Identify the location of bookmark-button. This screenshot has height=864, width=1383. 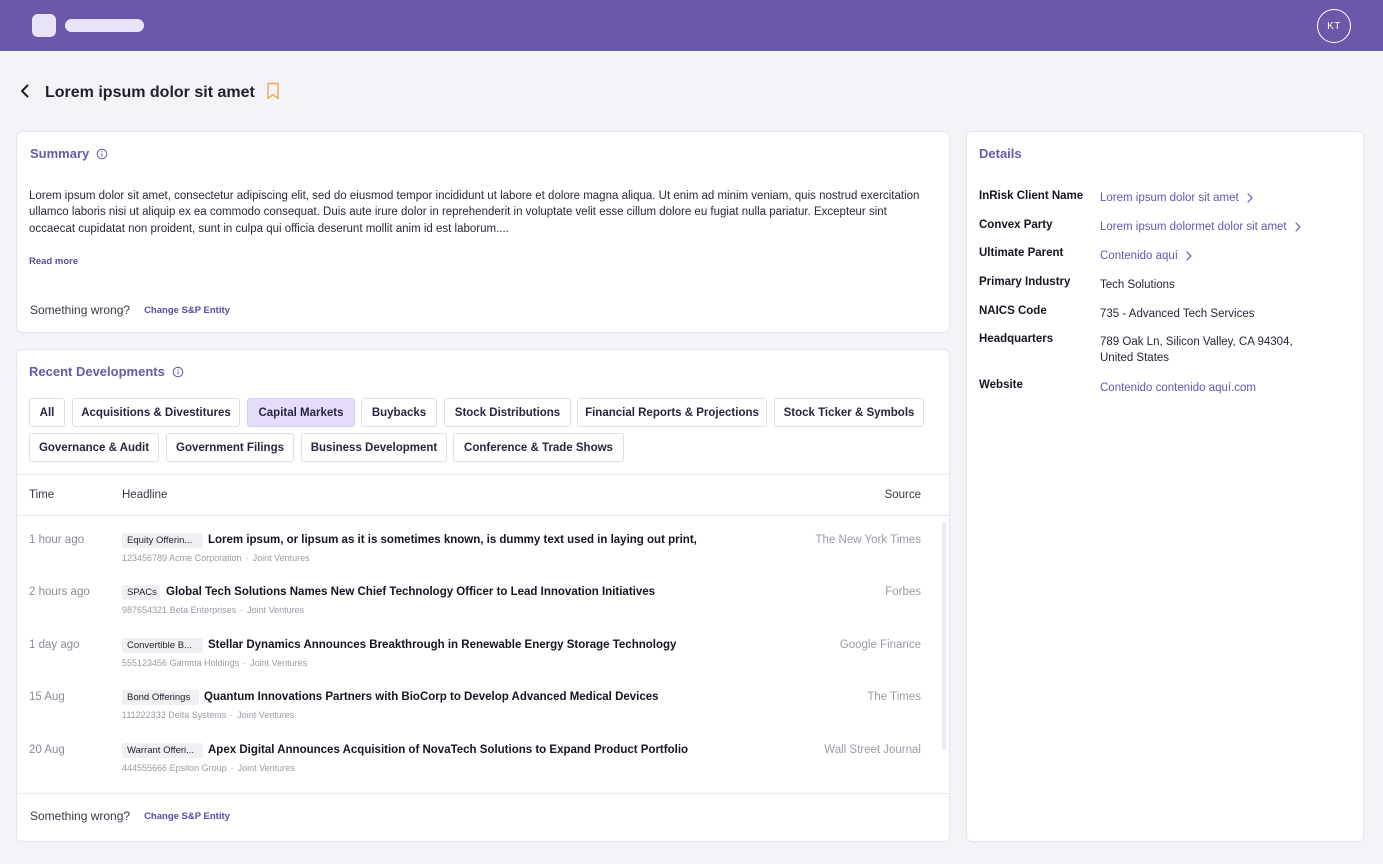
(273, 93).